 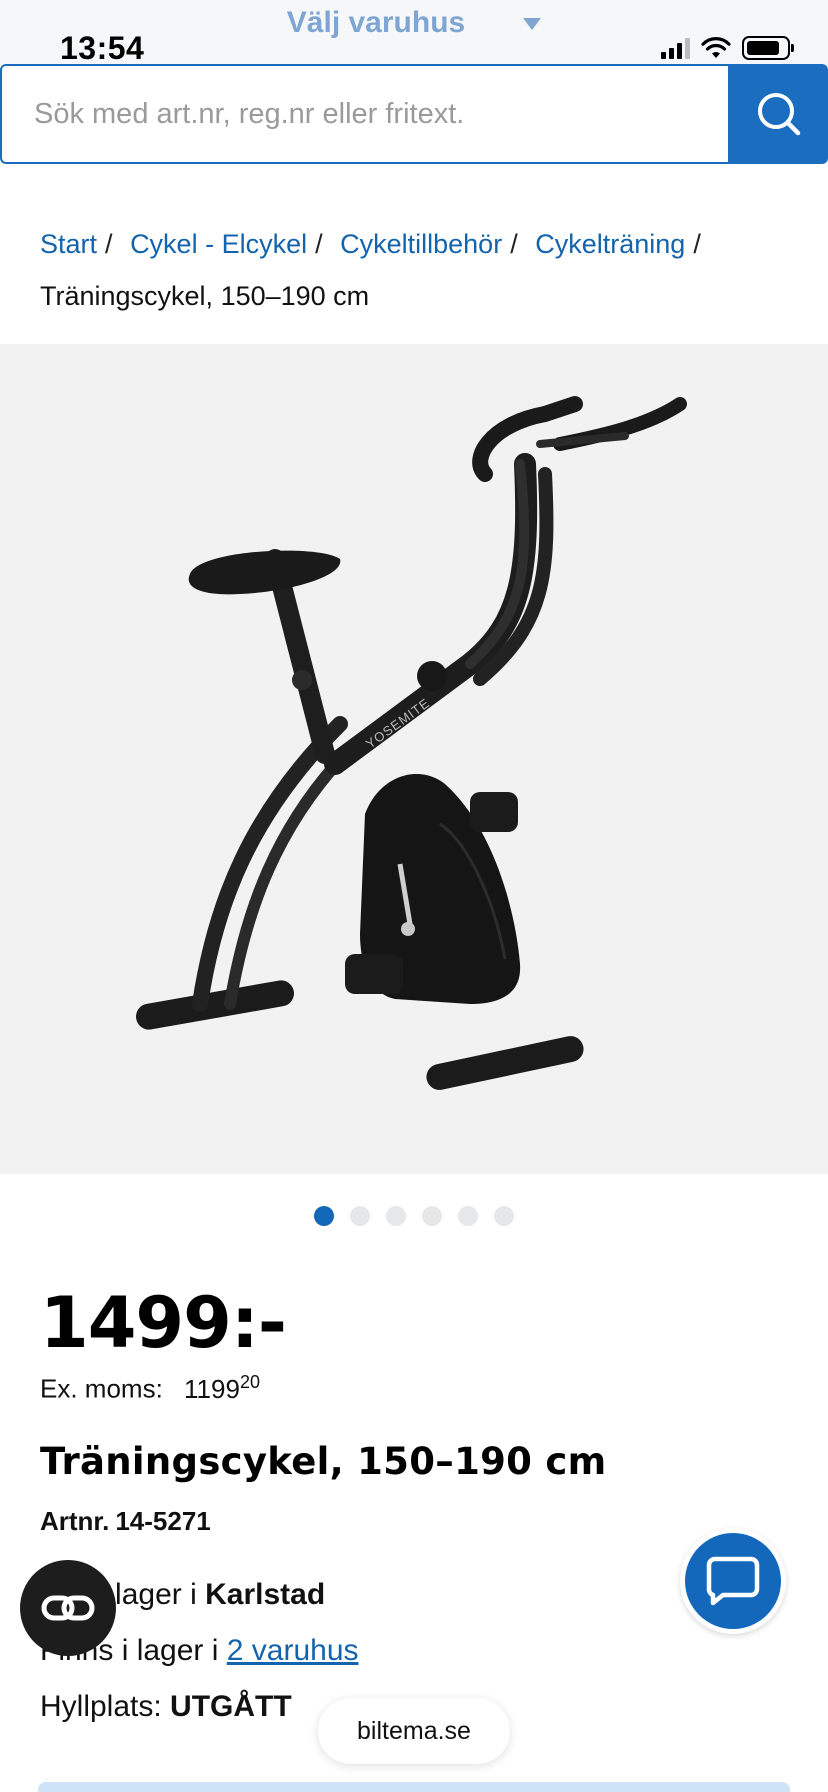 I want to click on ex-moms-price: Ex. moms: 119920, so click(x=150, y=1388).